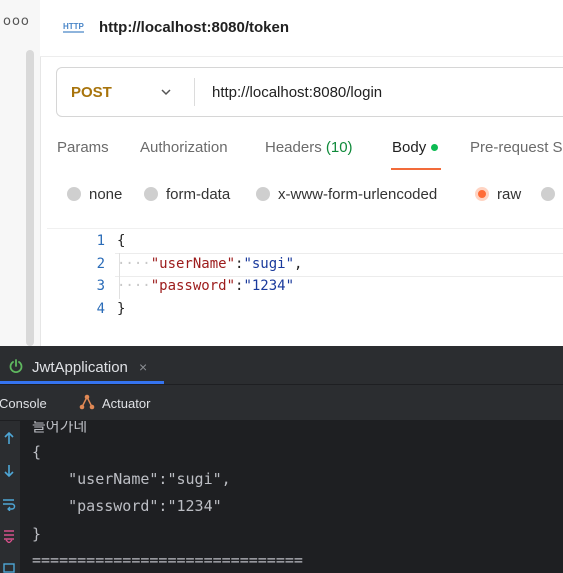 The height and width of the screenshot is (573, 563). I want to click on body-type-none: none, so click(95, 194).